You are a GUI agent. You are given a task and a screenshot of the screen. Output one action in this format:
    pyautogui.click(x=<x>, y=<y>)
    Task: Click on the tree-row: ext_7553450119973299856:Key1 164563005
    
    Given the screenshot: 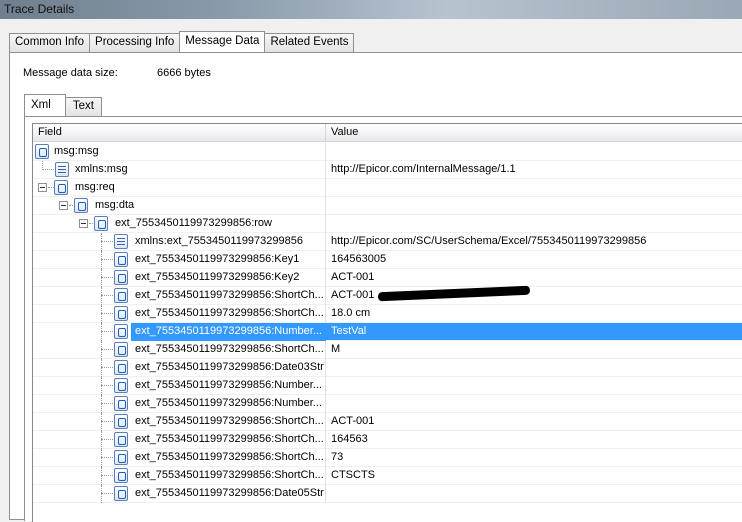 What is the action you would take?
    pyautogui.click(x=387, y=260)
    